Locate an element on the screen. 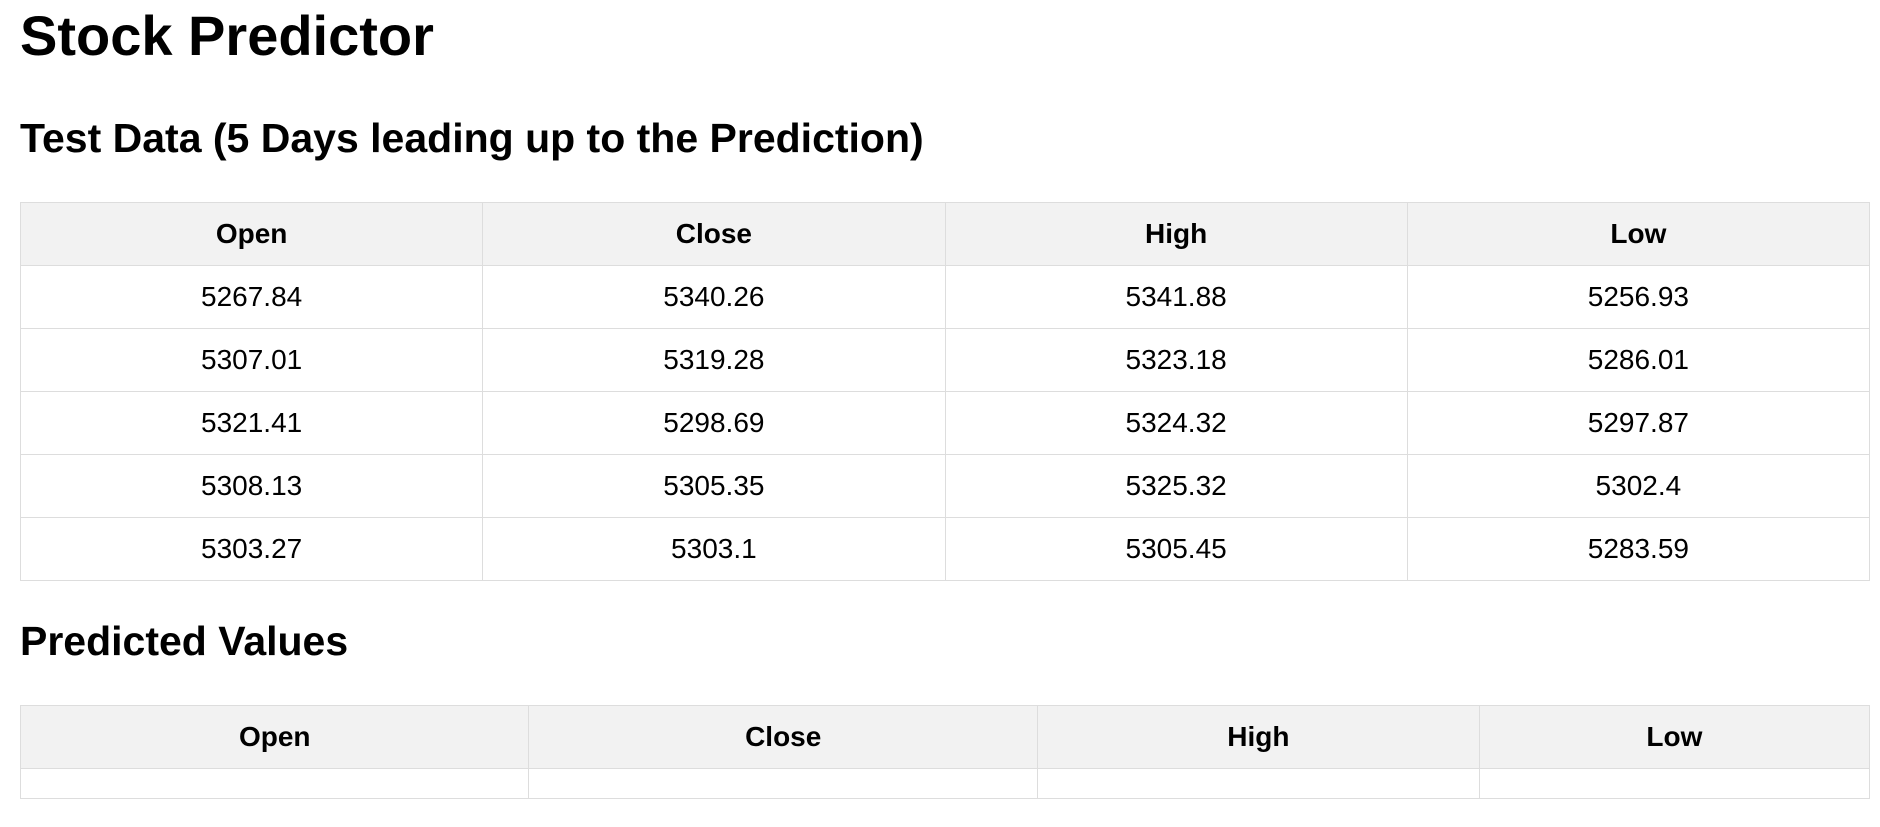 This screenshot has width=1880, height=827. cell-open: 5308.13 is located at coordinates (251, 486).